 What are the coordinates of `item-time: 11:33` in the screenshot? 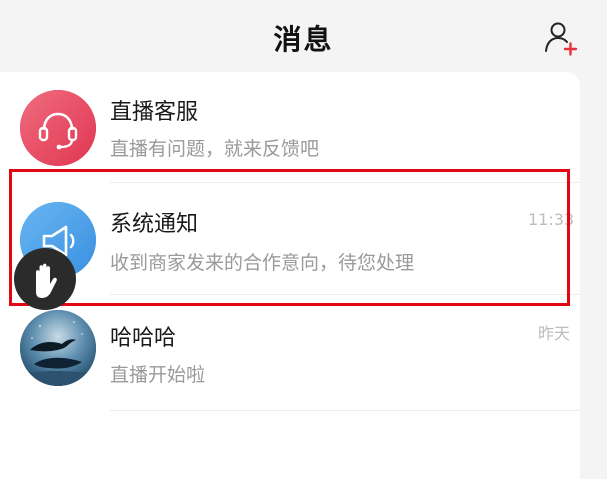 It's located at (551, 219).